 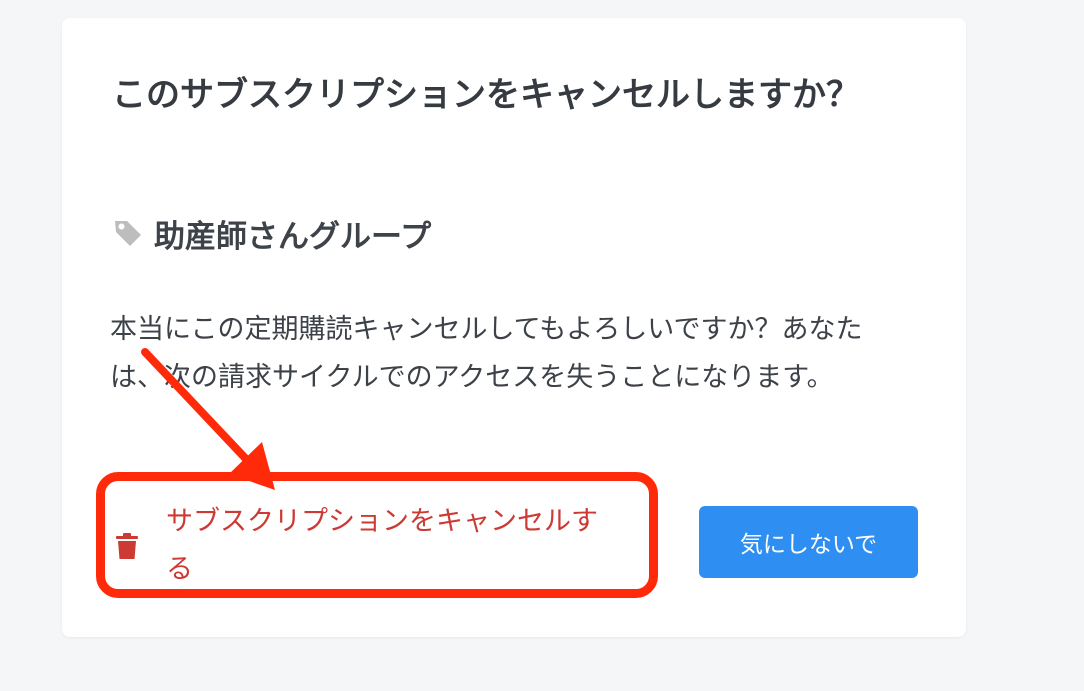 I want to click on cancel-subscription-button: サブスクリプションをキャンセルする, so click(x=355, y=546).